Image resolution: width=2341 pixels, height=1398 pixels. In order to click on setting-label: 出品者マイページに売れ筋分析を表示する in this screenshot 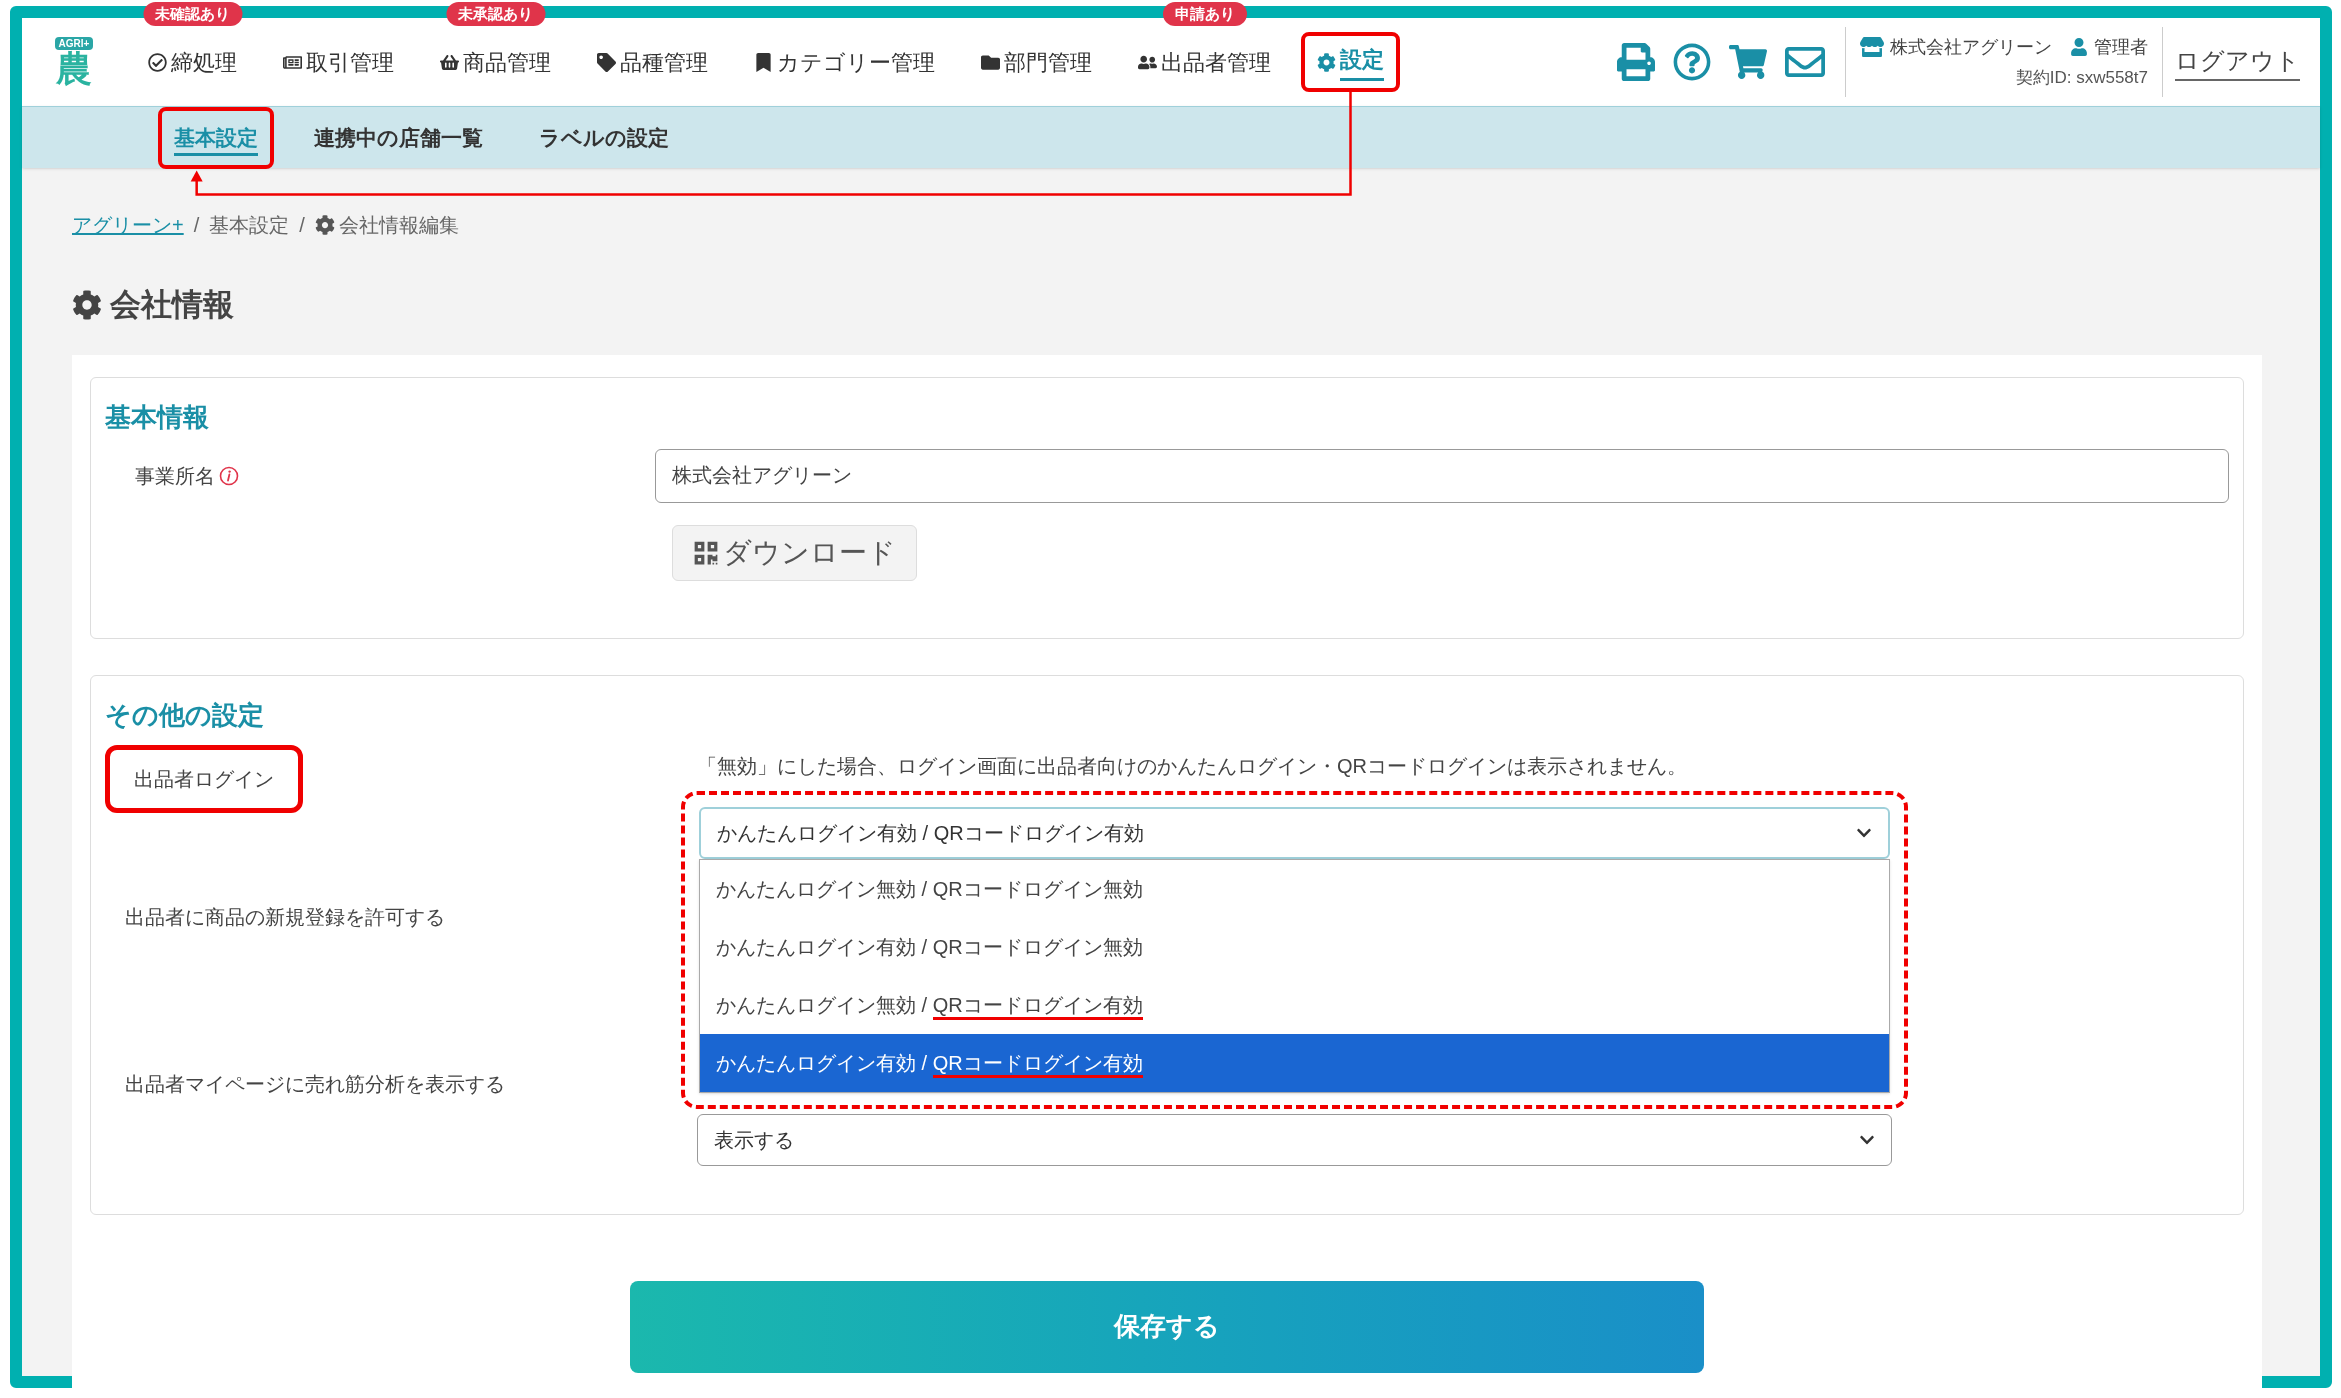, I will do `click(315, 1083)`.